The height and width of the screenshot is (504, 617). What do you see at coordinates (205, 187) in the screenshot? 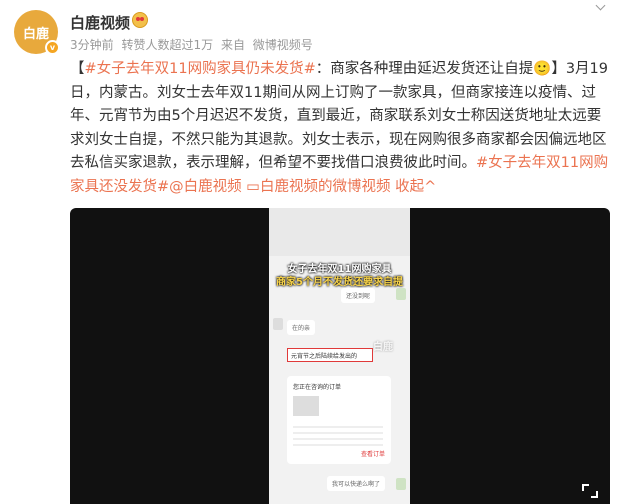
I see `mention-link: @白鹿视频` at bounding box center [205, 187].